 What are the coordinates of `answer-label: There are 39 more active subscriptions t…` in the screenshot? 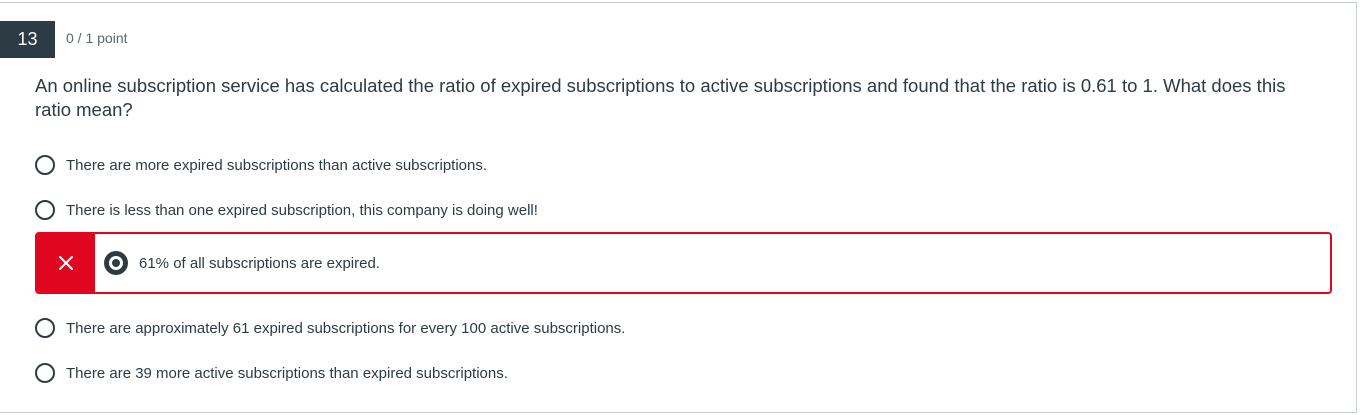 It's located at (287, 373).